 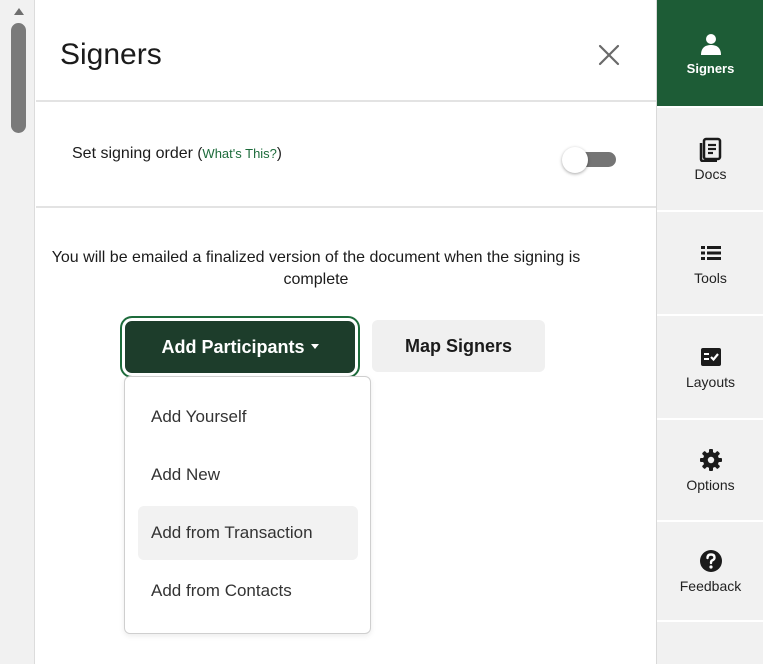 I want to click on sidebar-item-docs: Docs, so click(x=710, y=160).